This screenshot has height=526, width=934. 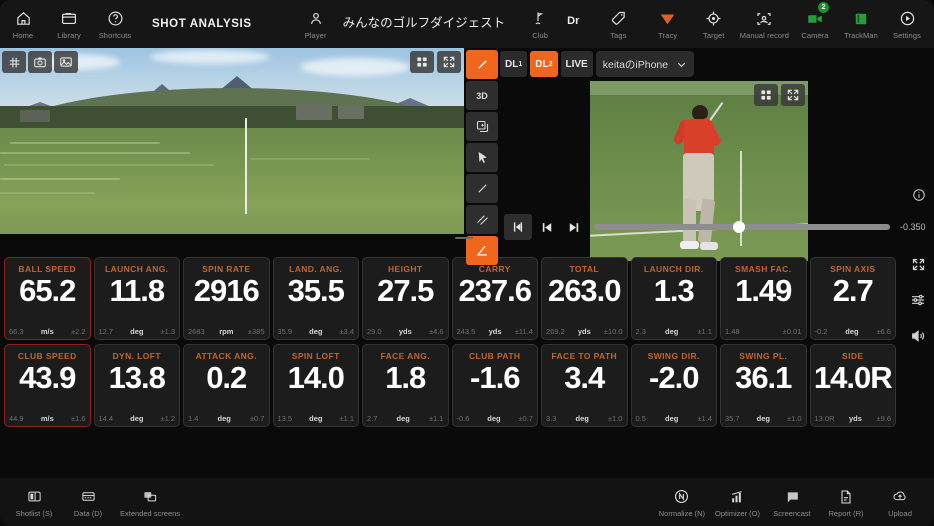 What do you see at coordinates (226, 418) in the screenshot?
I see `metric-footer: 1.4 deg ±0.7` at bounding box center [226, 418].